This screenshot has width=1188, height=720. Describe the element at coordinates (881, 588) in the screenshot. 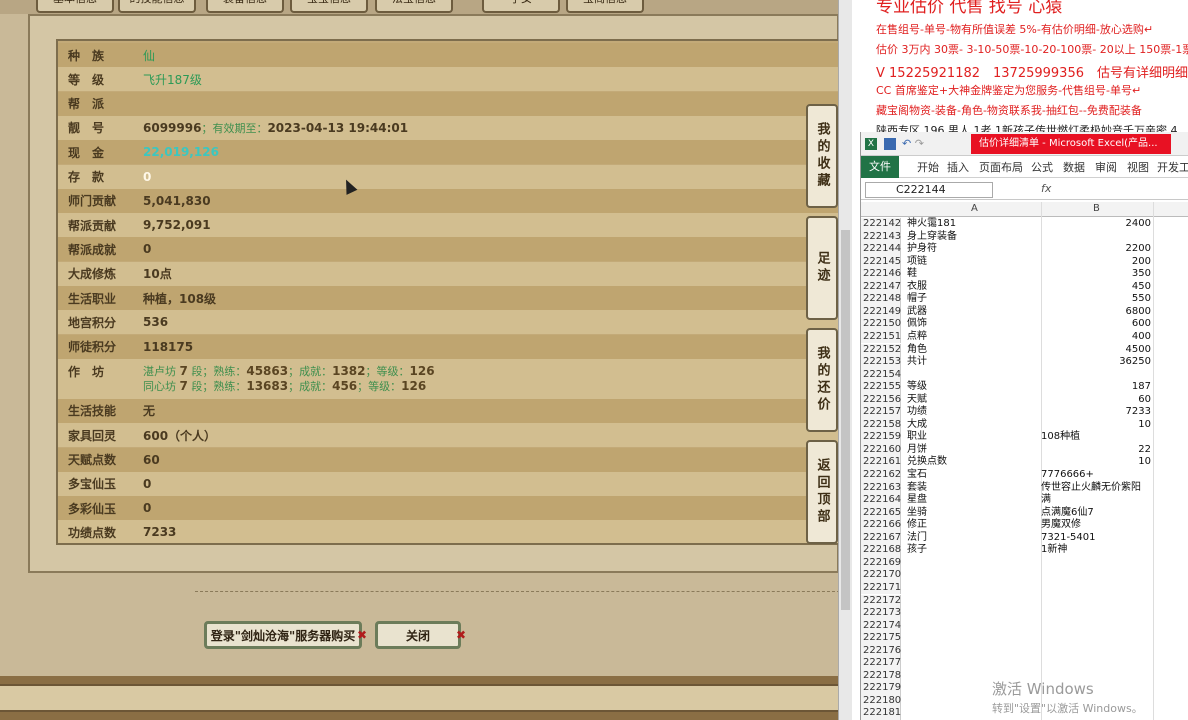

I see `row-number: 222171` at that location.